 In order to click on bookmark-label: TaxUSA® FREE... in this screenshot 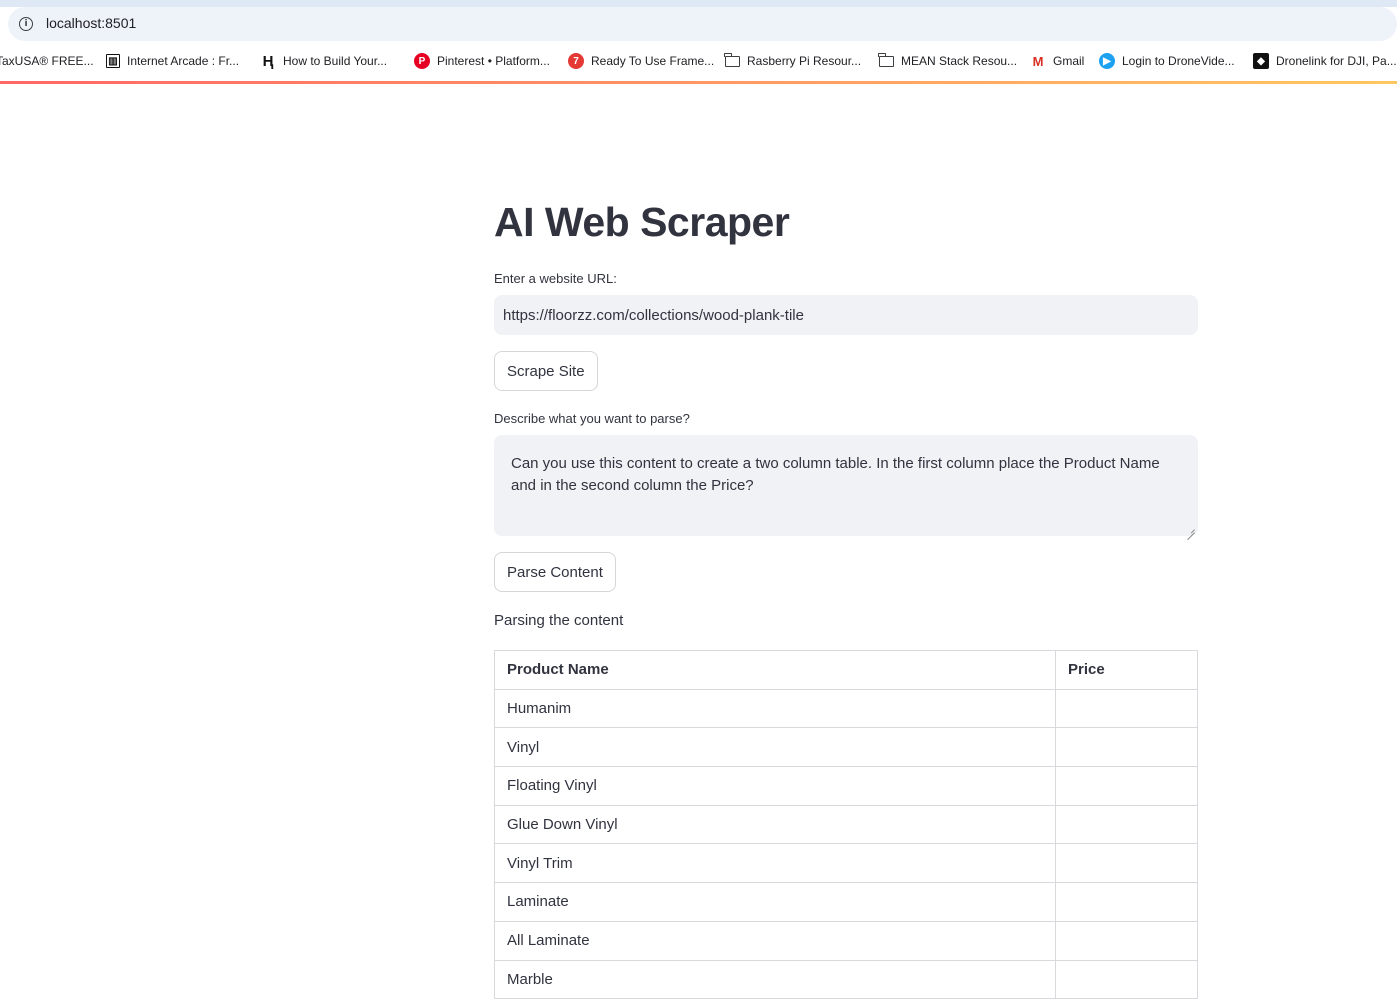, I will do `click(47, 61)`.